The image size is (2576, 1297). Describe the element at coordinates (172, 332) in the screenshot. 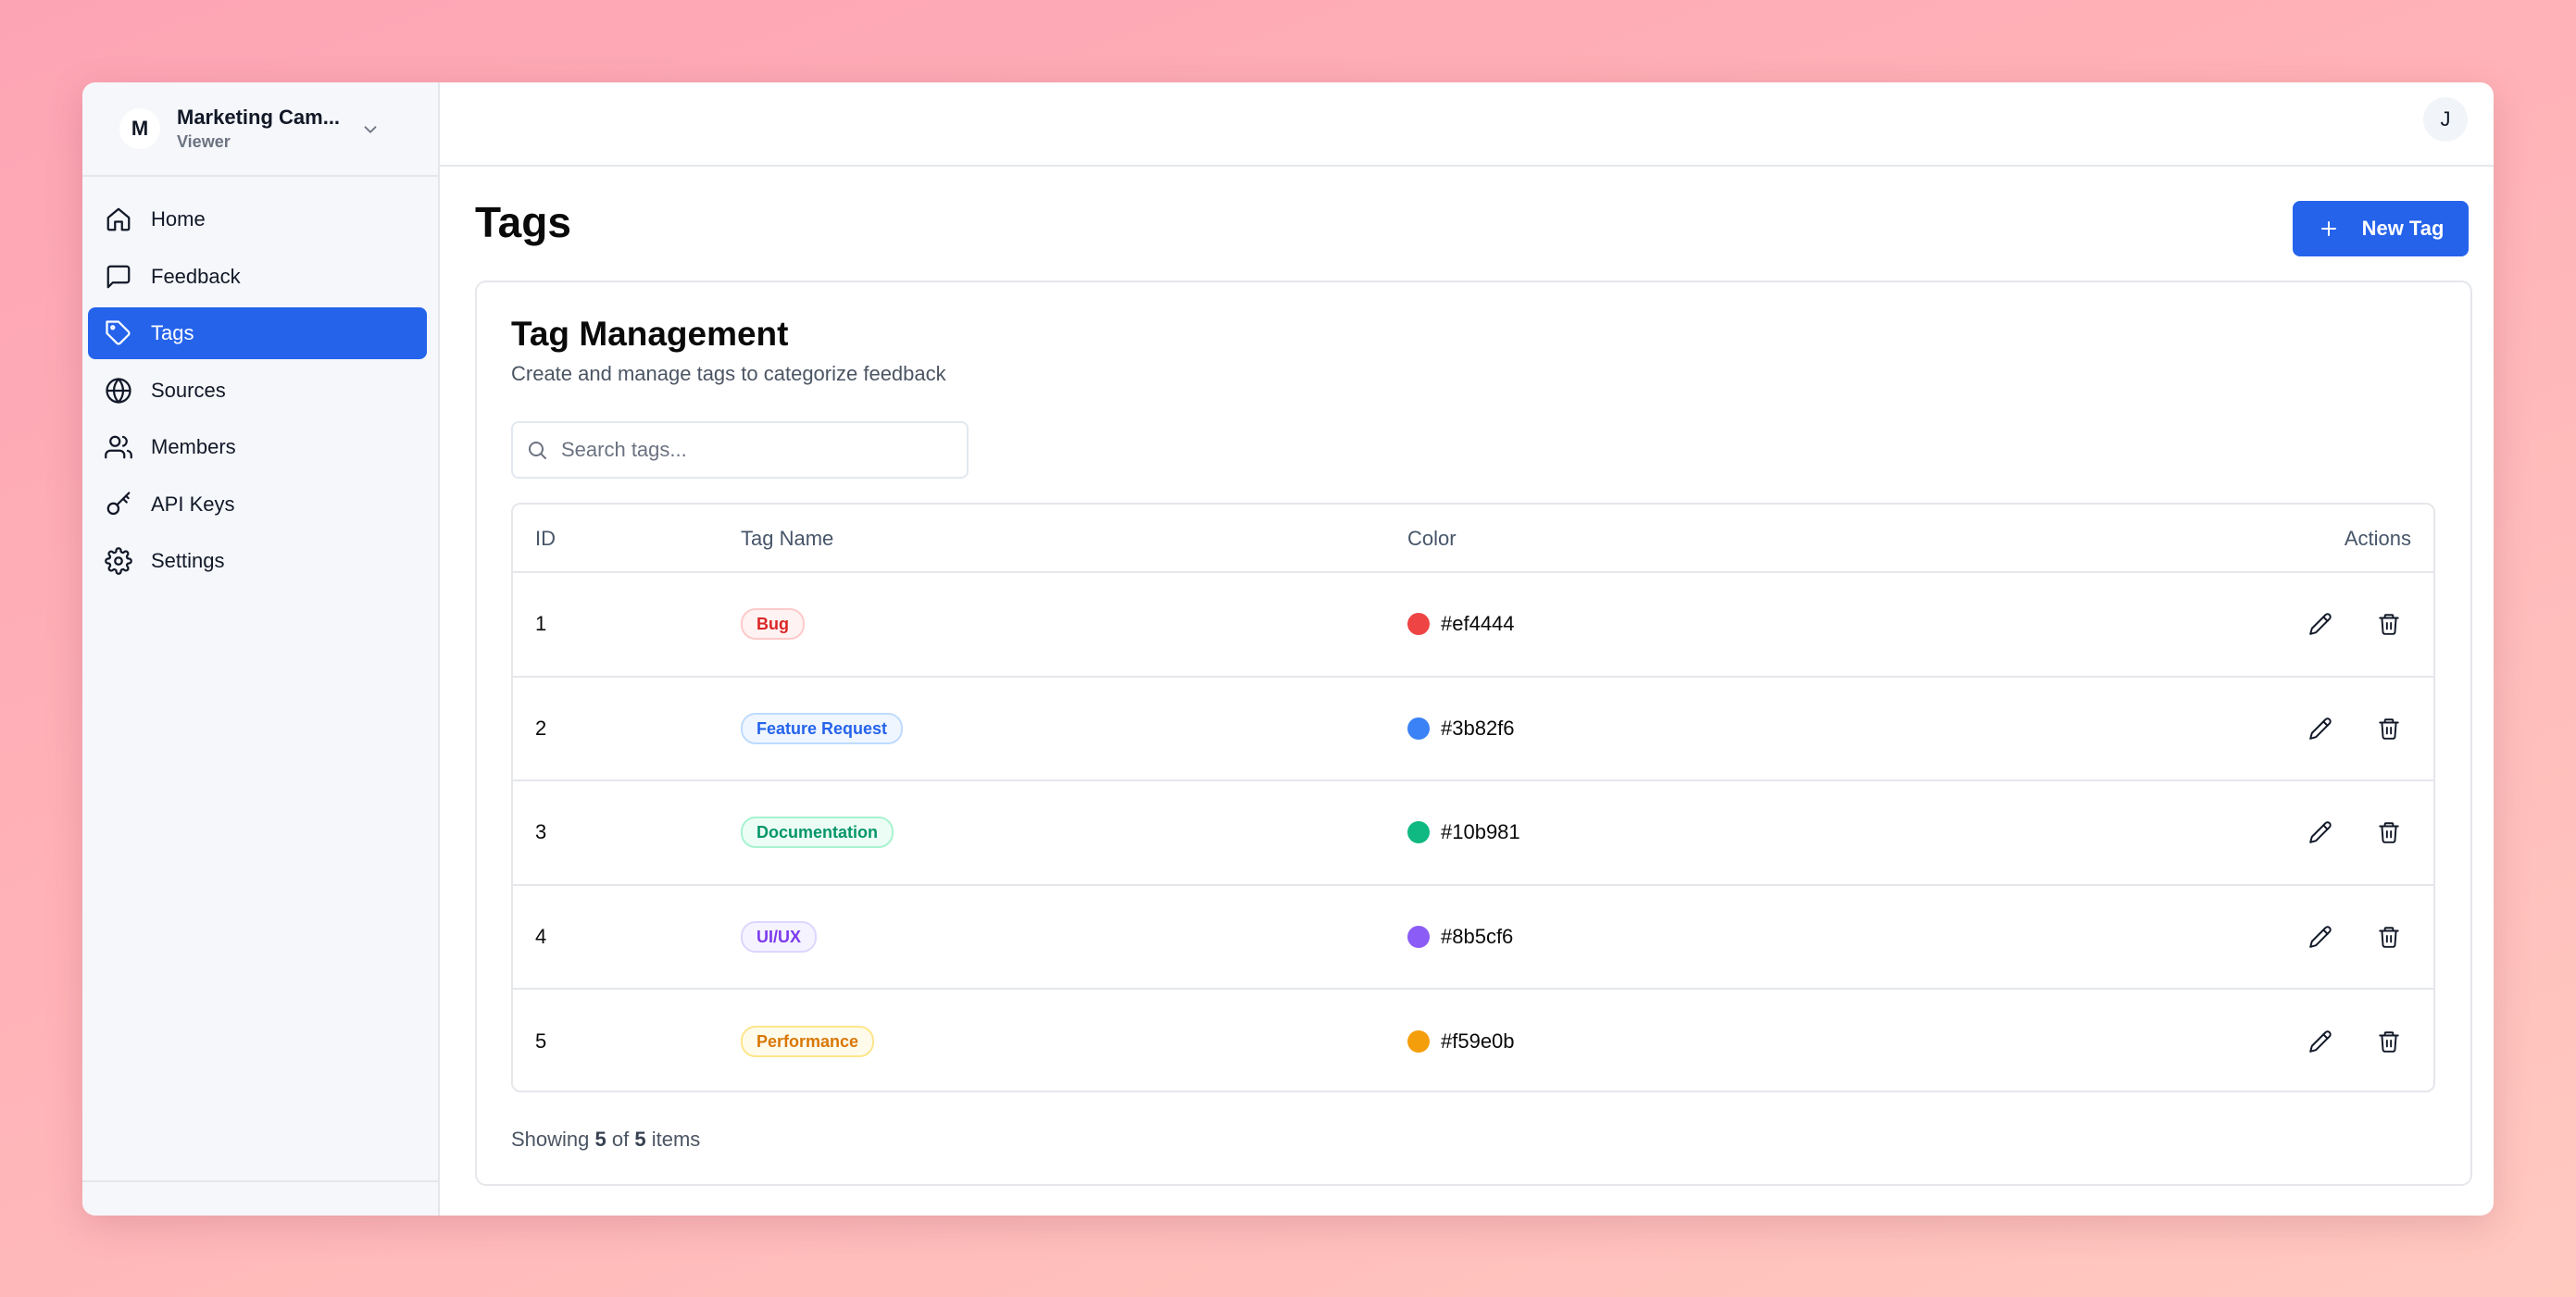

I see `sidebar-item-label: Tags` at that location.